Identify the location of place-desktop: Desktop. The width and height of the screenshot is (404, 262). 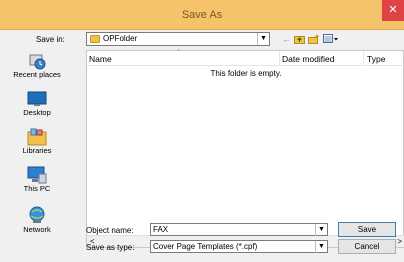
(37, 103).